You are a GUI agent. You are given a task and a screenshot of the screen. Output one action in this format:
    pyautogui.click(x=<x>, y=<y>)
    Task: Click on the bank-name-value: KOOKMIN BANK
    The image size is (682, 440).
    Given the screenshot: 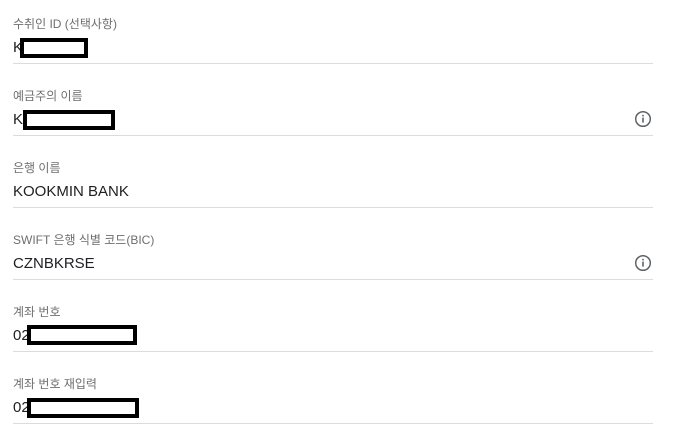 What is the action you would take?
    pyautogui.click(x=71, y=192)
    